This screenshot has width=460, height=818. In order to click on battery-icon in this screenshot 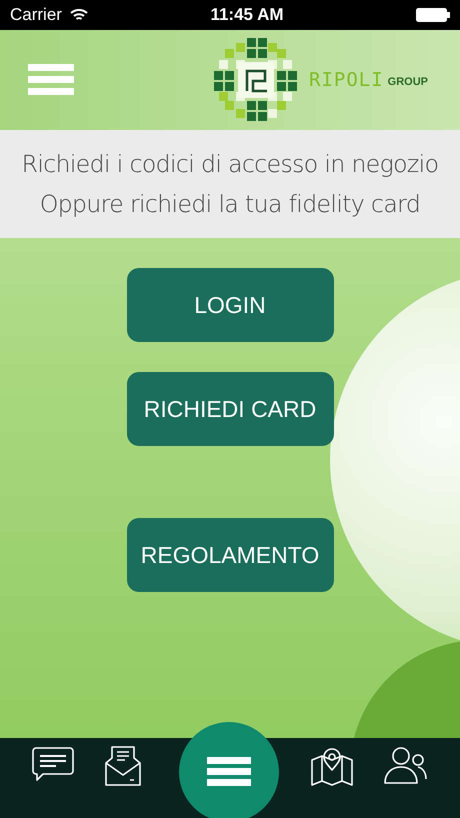, I will do `click(433, 15)`.